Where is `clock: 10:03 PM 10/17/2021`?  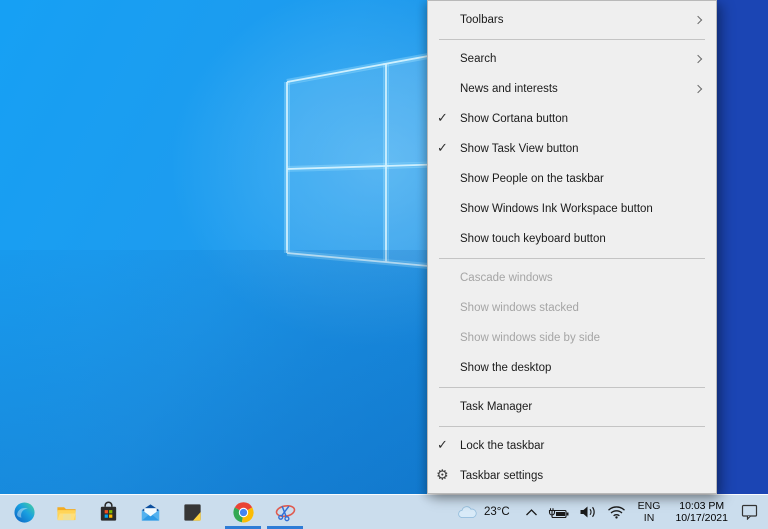 clock: 10:03 PM 10/17/2021 is located at coordinates (701, 512).